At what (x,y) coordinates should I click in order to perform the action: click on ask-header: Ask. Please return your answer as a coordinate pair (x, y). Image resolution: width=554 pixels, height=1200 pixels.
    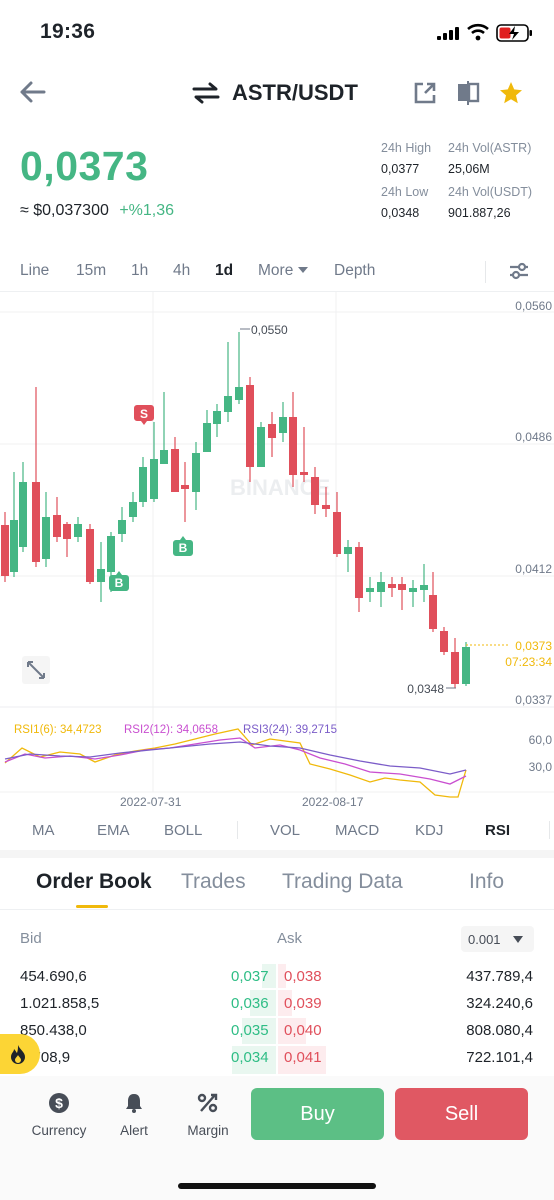
    Looking at the image, I should click on (290, 938).